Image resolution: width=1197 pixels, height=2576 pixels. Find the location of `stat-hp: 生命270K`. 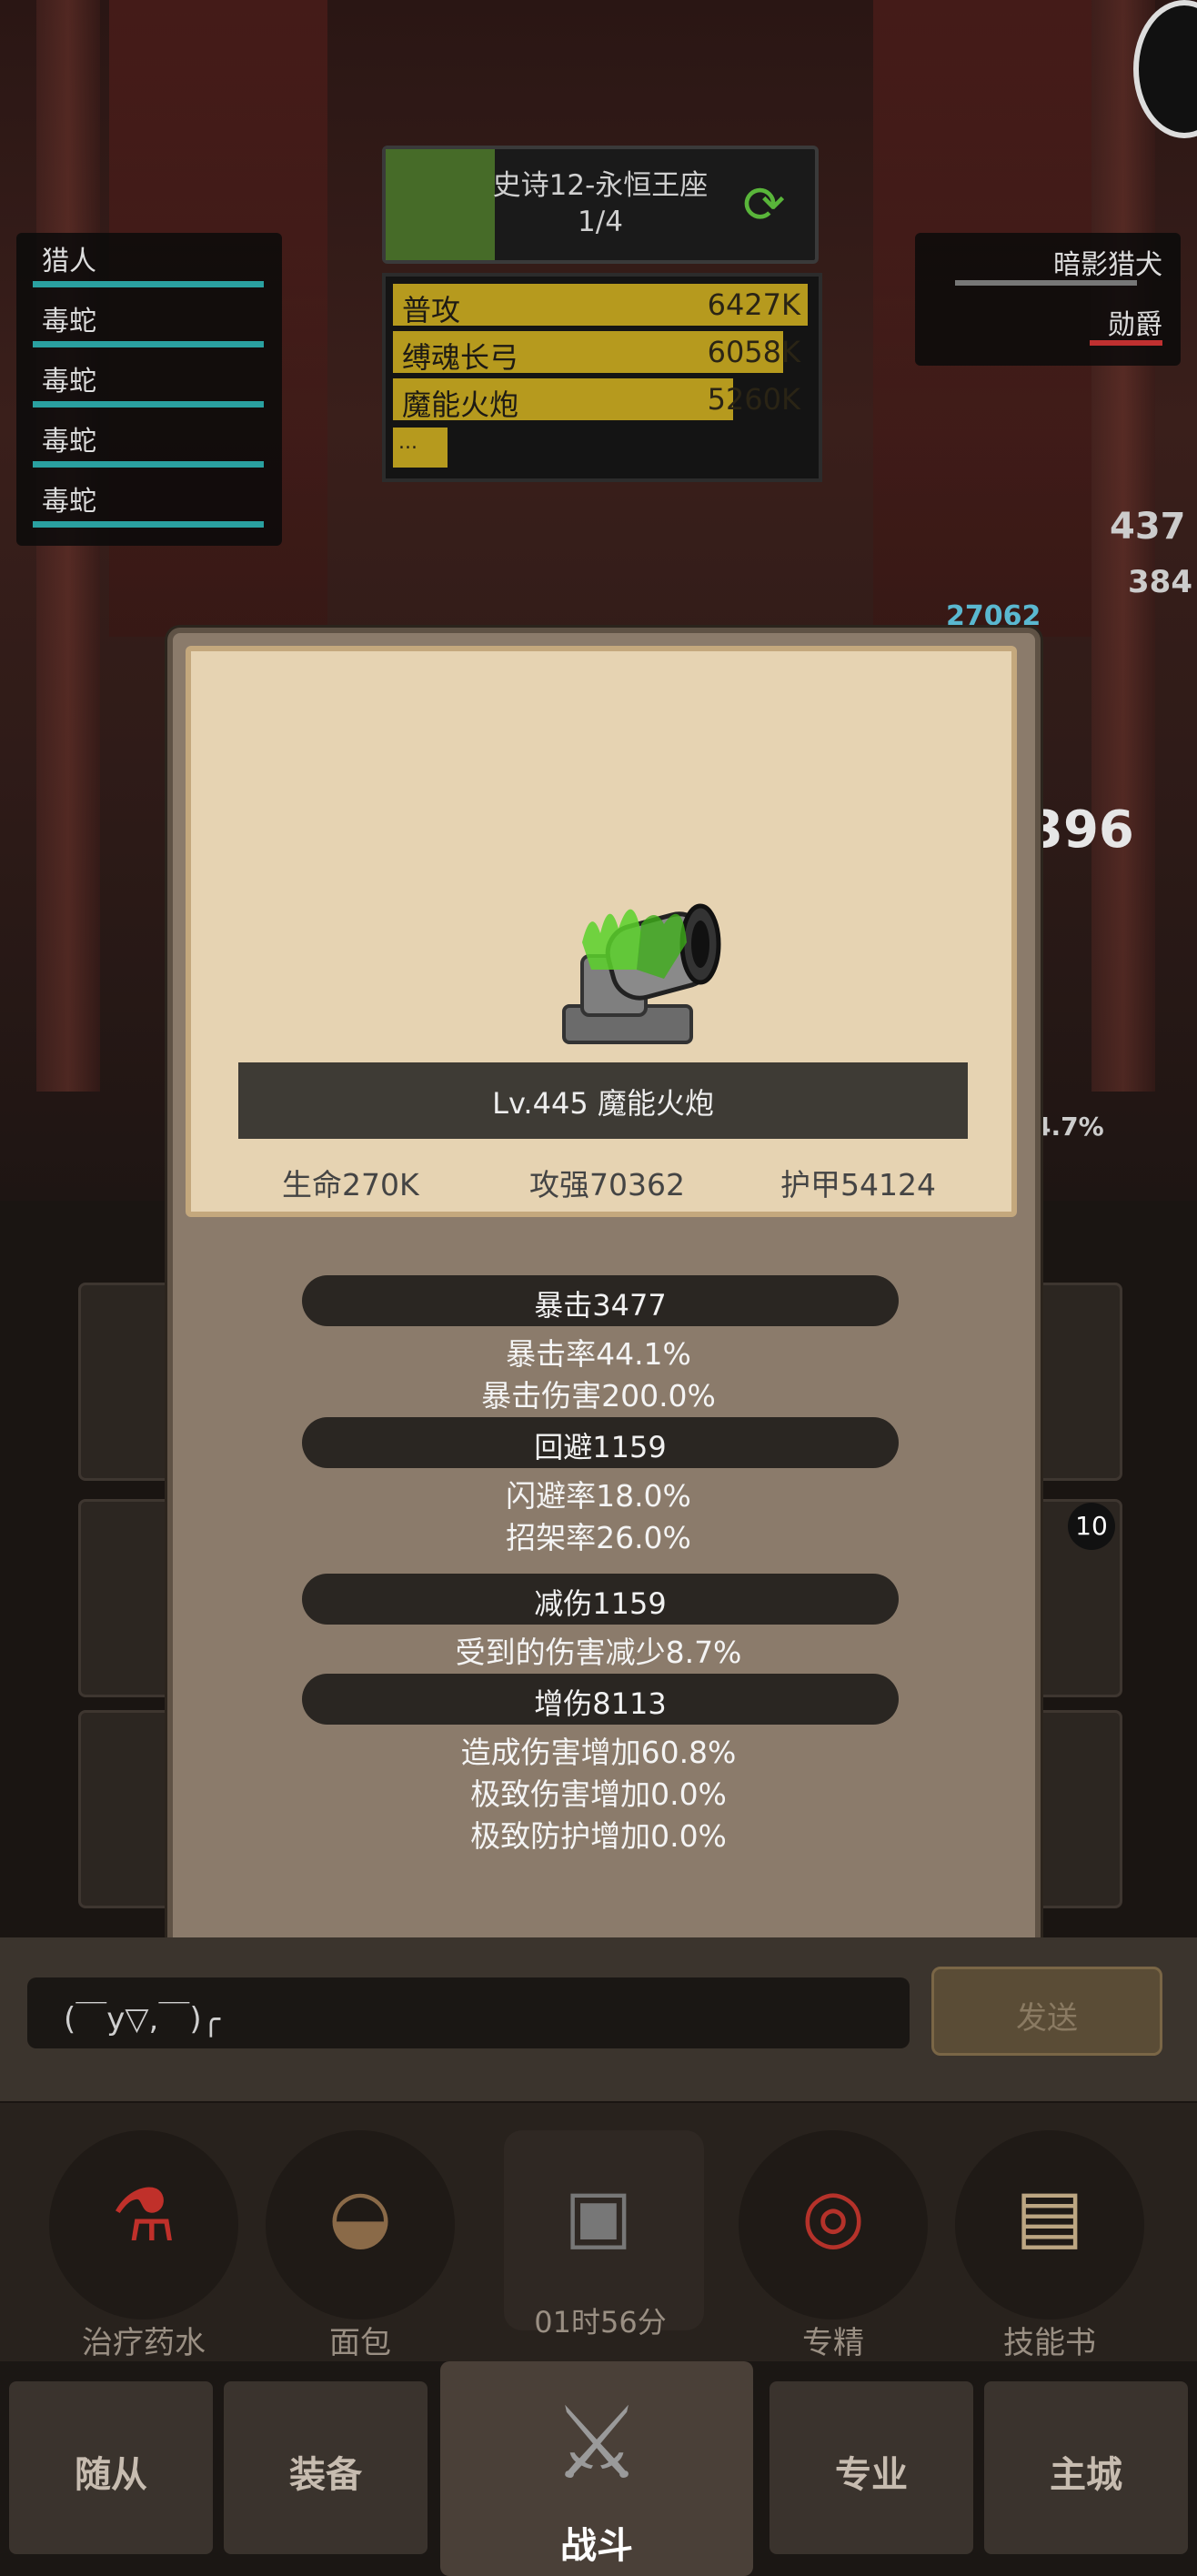

stat-hp: 生命270K is located at coordinates (350, 1184).